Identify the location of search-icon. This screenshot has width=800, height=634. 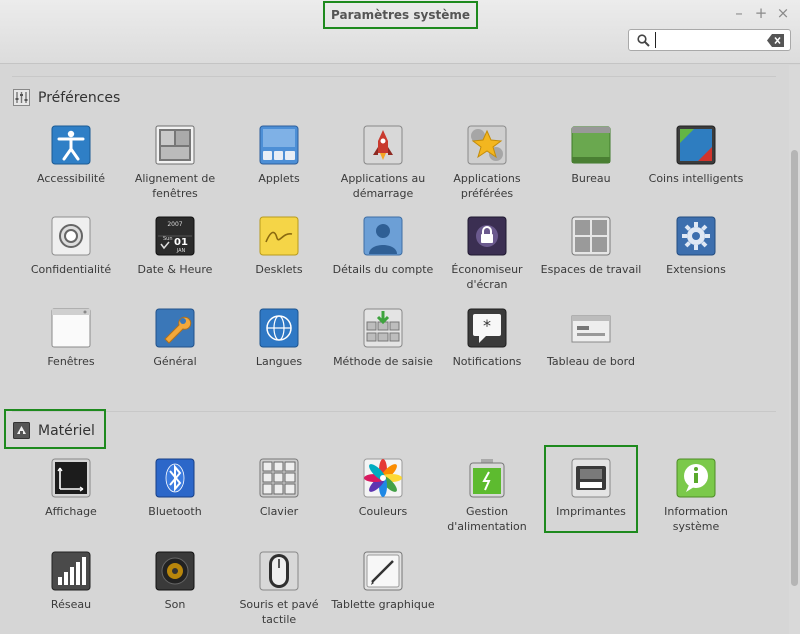
(643, 40).